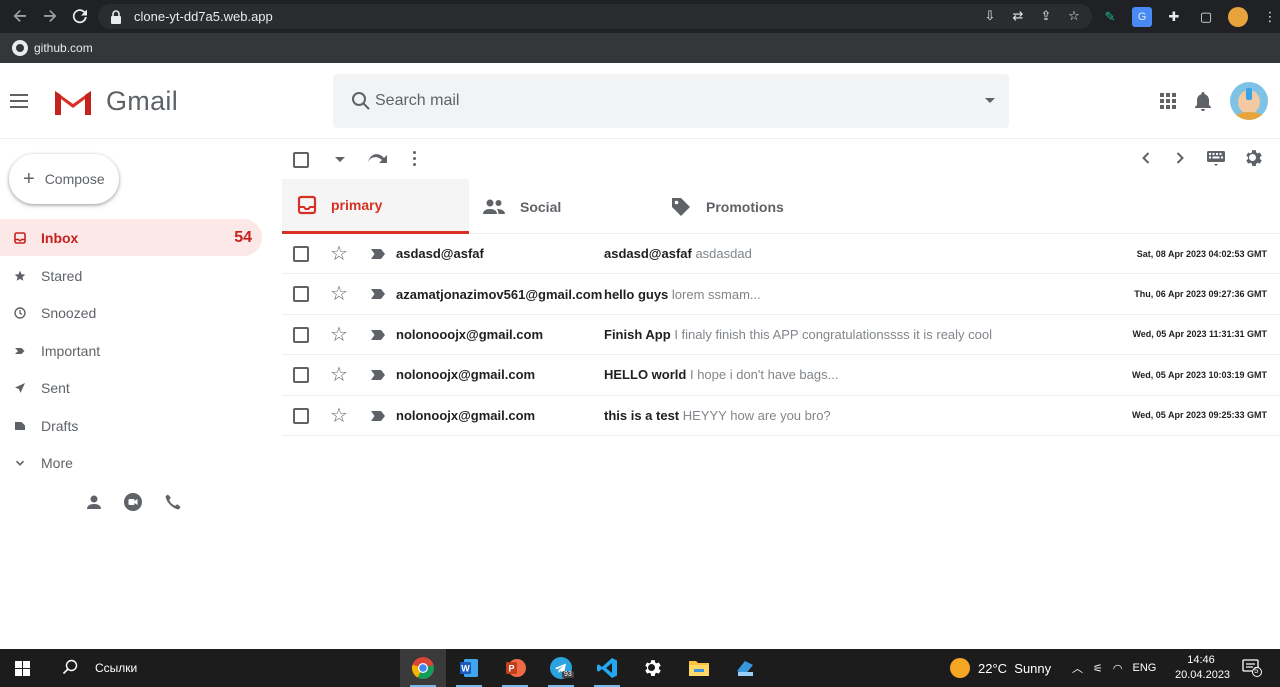 This screenshot has width=1280, height=687. I want to click on tab-social: Social, so click(521, 206).